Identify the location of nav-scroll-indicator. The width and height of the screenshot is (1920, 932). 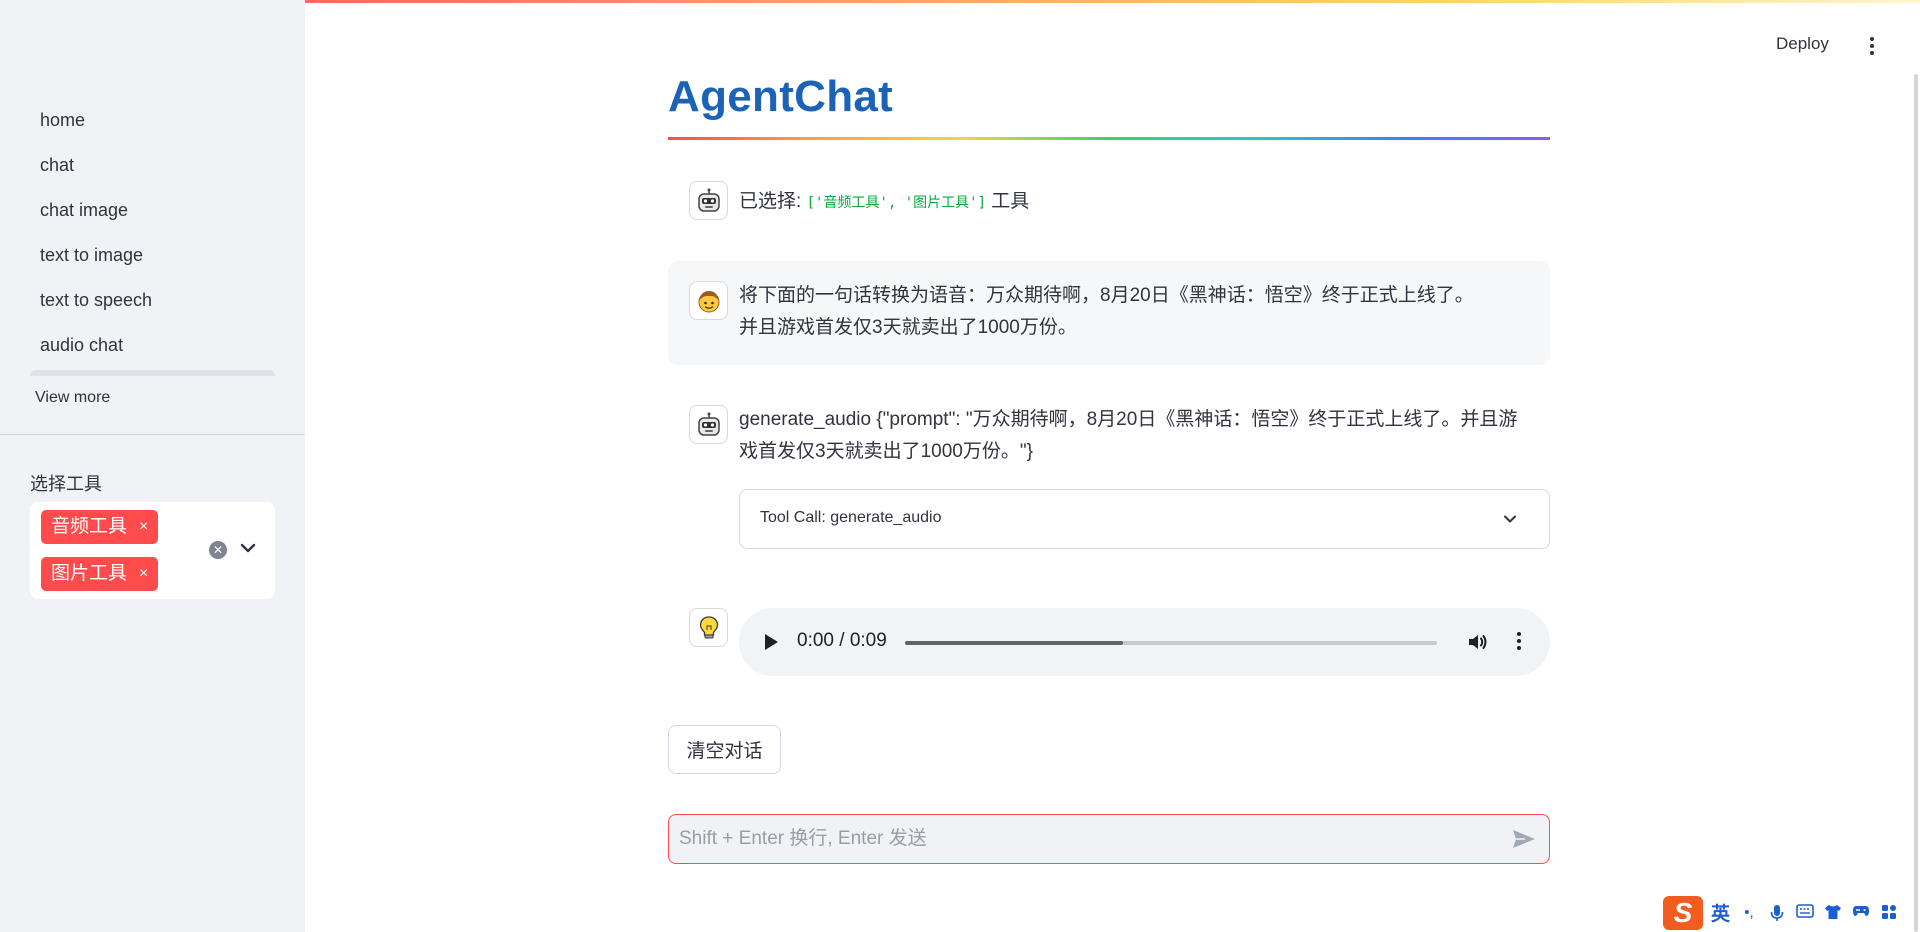
(152, 373).